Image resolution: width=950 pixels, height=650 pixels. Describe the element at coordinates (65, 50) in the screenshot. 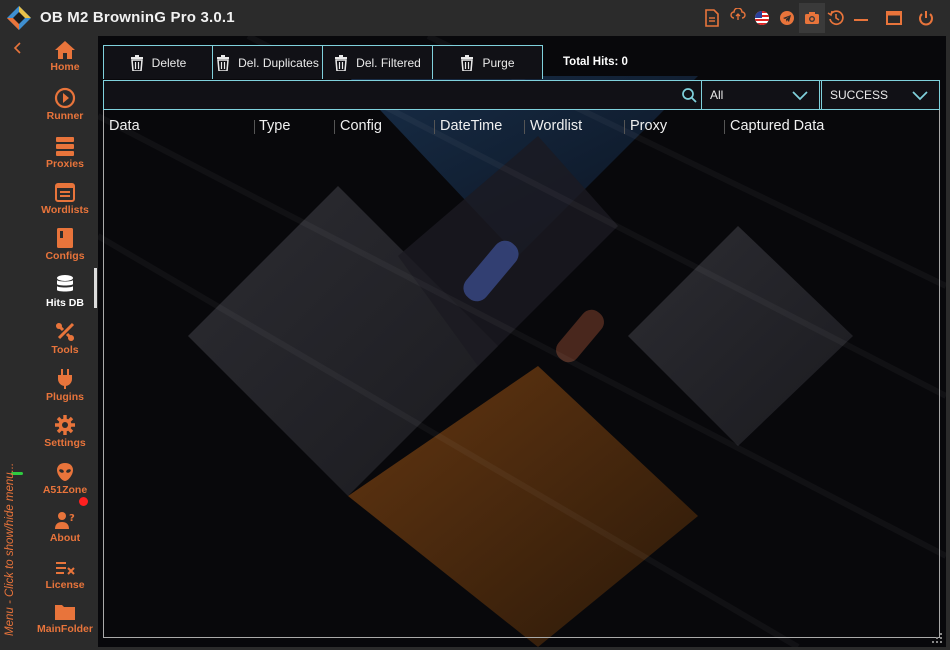

I see `home-icon` at that location.